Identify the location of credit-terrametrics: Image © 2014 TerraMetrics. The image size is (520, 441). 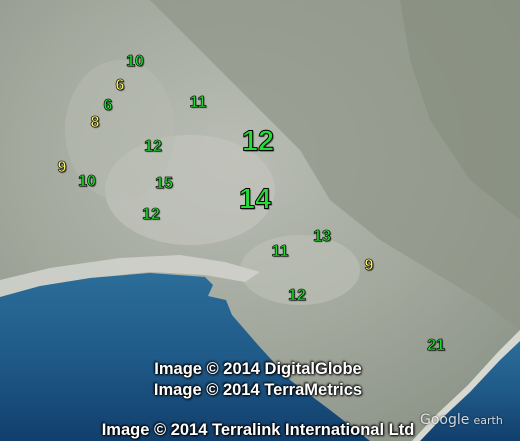
(258, 390).